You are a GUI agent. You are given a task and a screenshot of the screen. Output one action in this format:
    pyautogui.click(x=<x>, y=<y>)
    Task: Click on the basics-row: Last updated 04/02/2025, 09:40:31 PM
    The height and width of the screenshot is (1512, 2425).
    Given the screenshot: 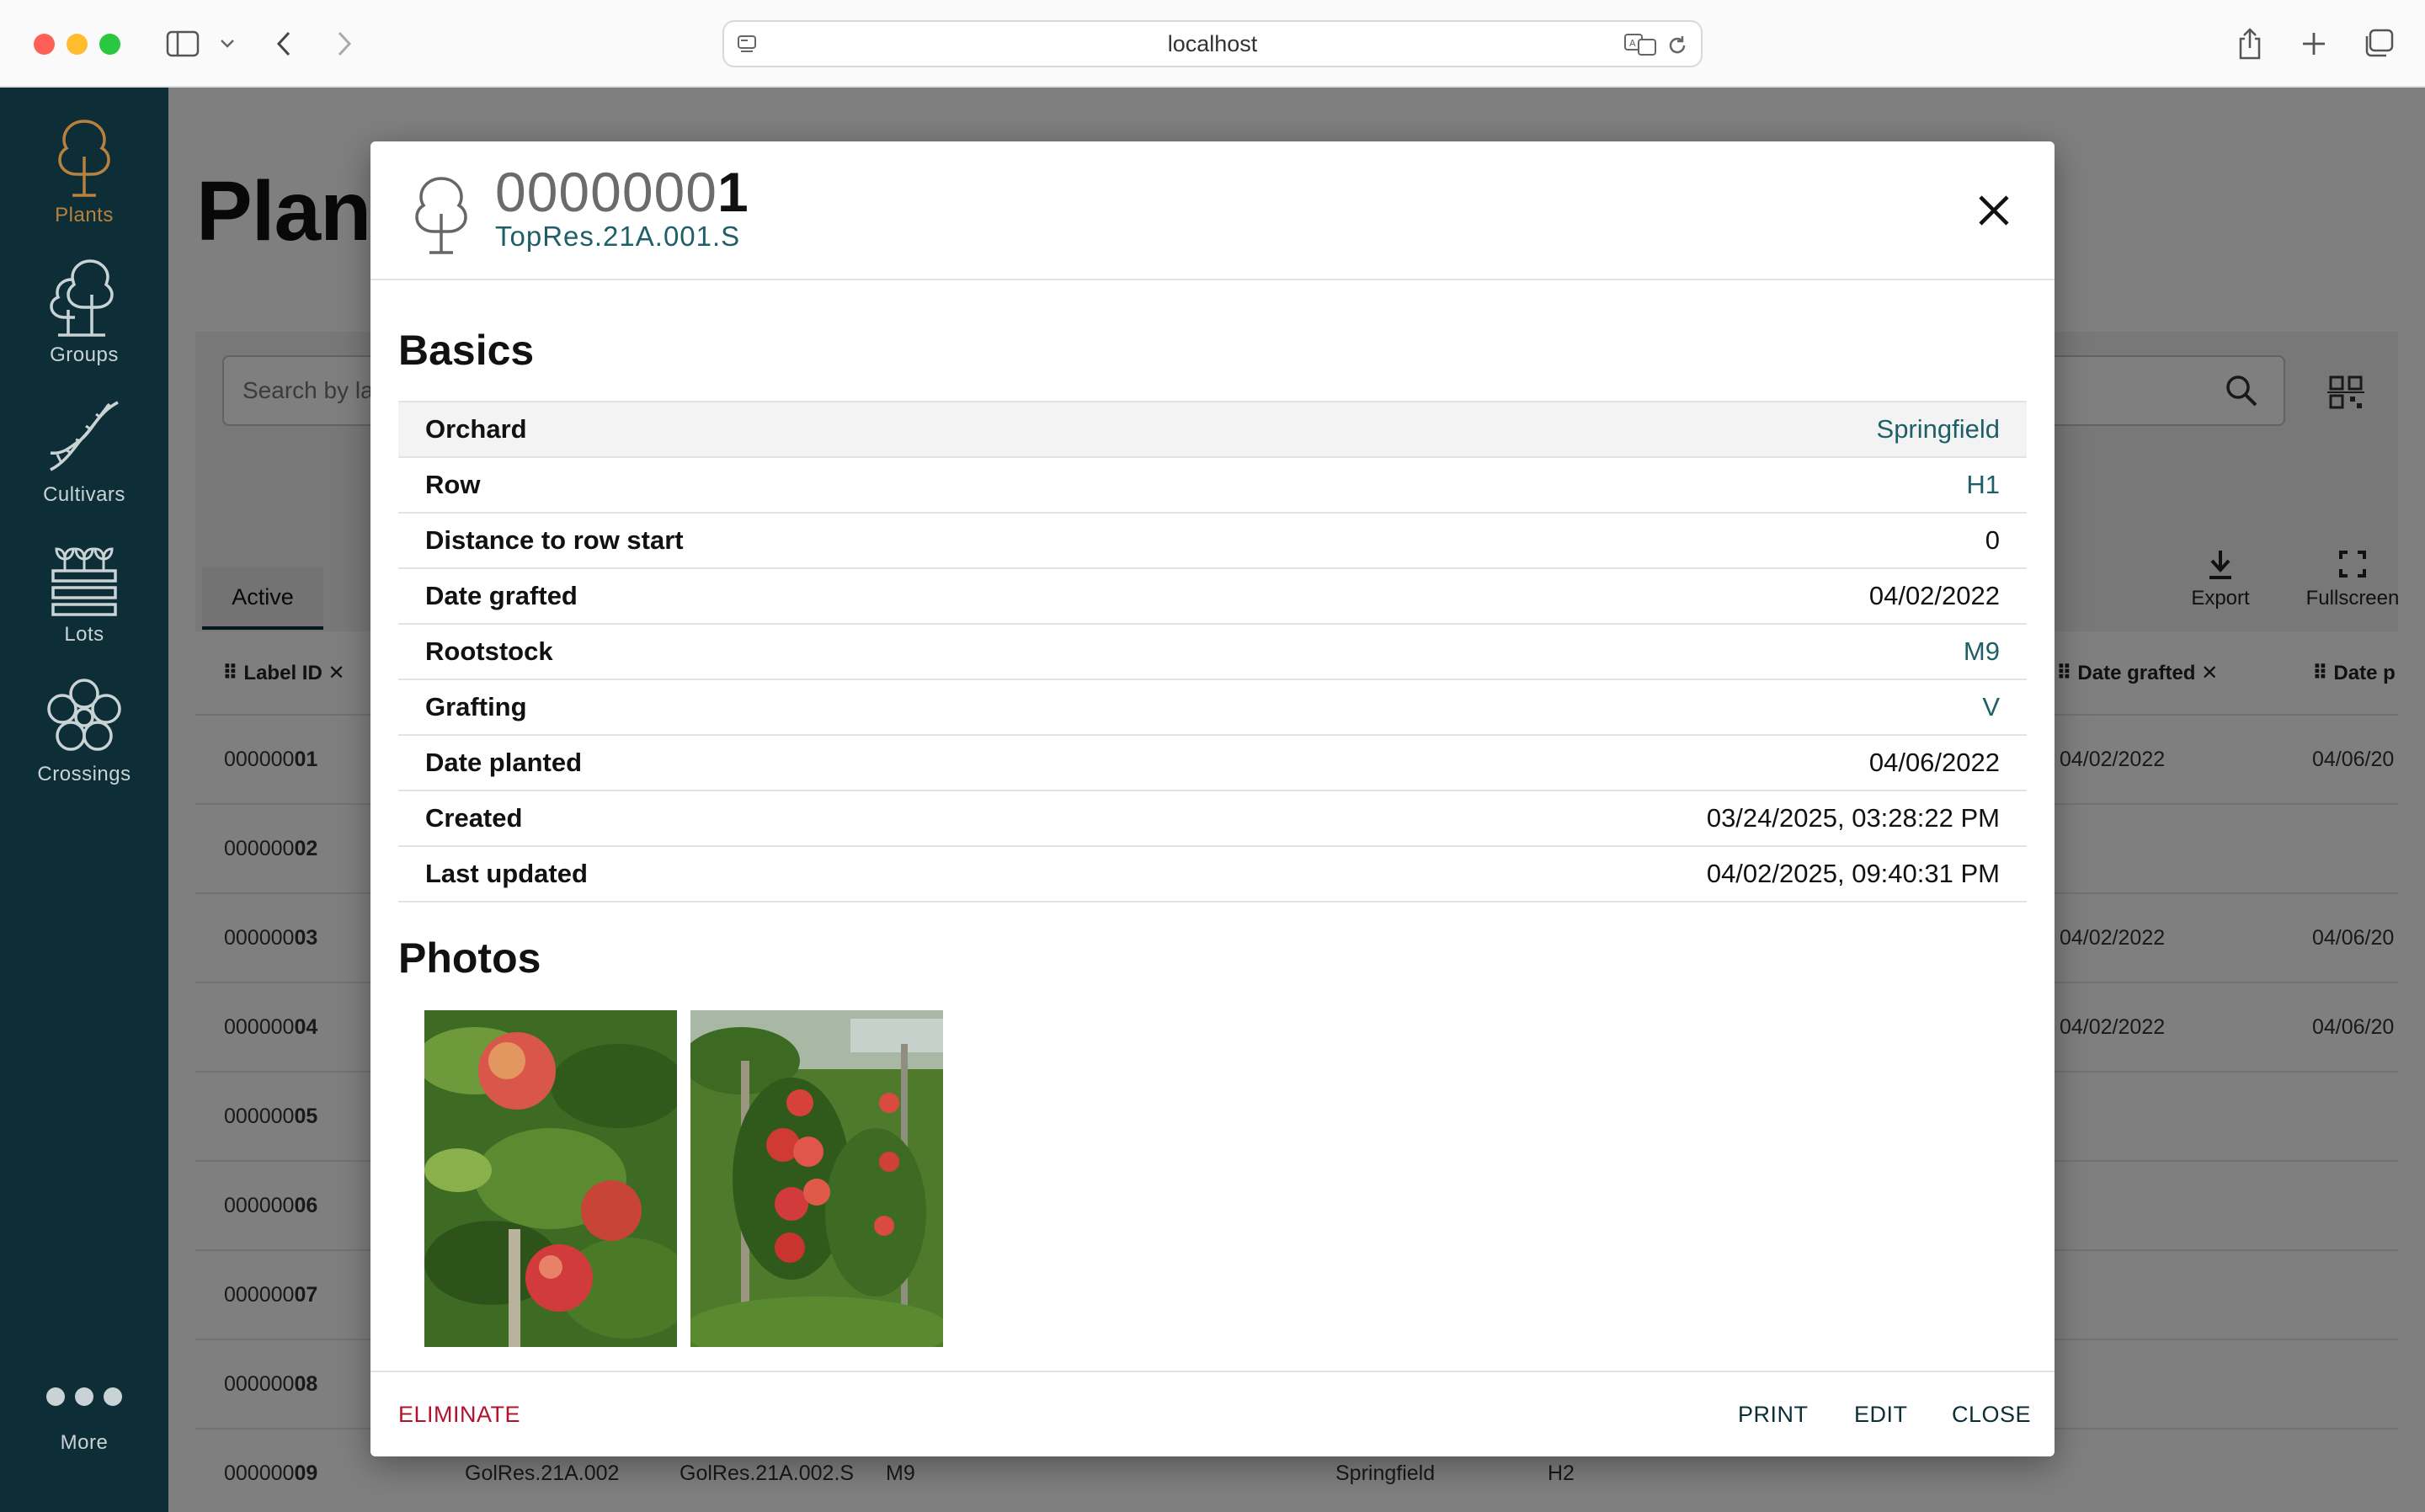 What is the action you would take?
    pyautogui.click(x=1212, y=875)
    